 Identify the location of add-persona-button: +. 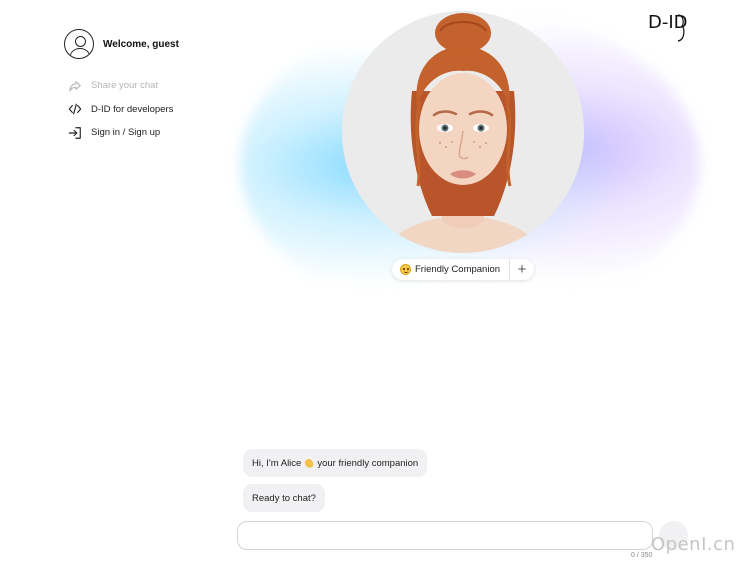
(522, 269).